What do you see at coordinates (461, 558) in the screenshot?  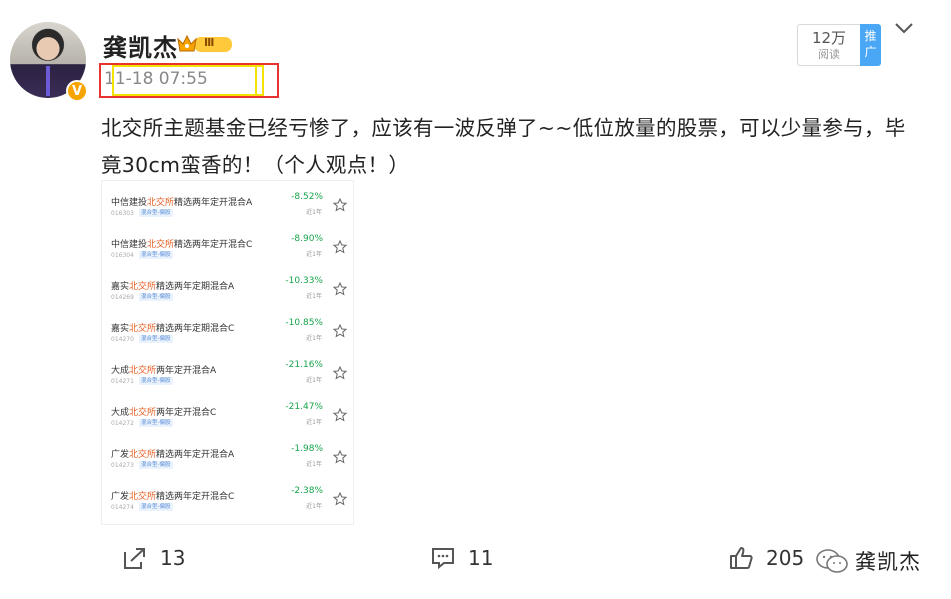 I see `comment-button: 11` at bounding box center [461, 558].